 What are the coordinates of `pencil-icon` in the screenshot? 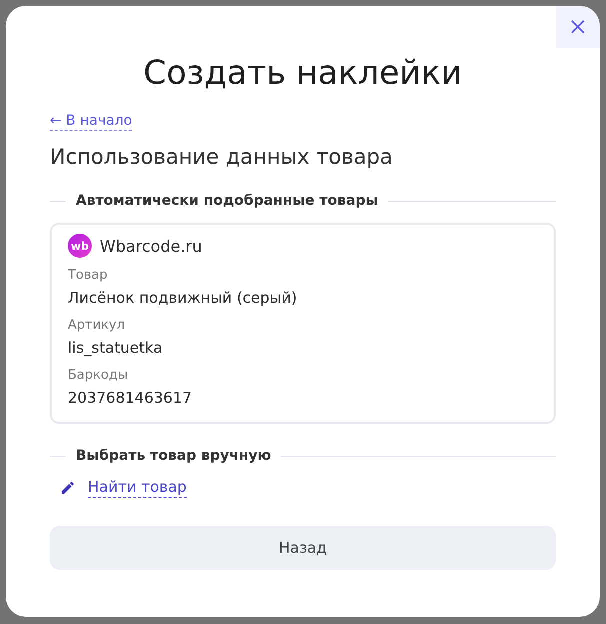 It's located at (68, 488).